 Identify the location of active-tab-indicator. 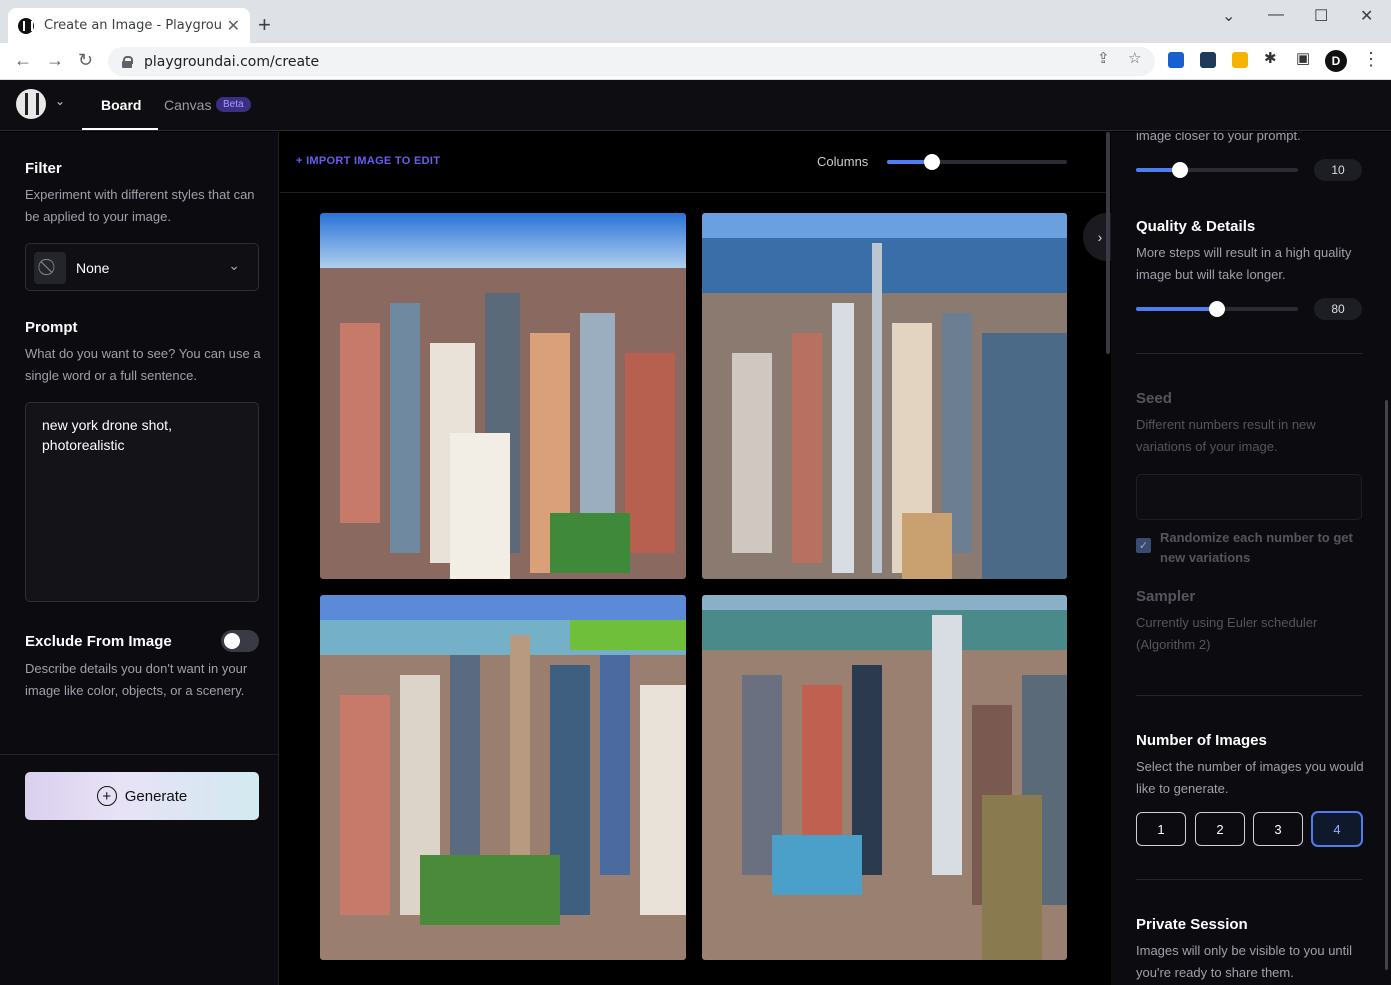
(120, 129).